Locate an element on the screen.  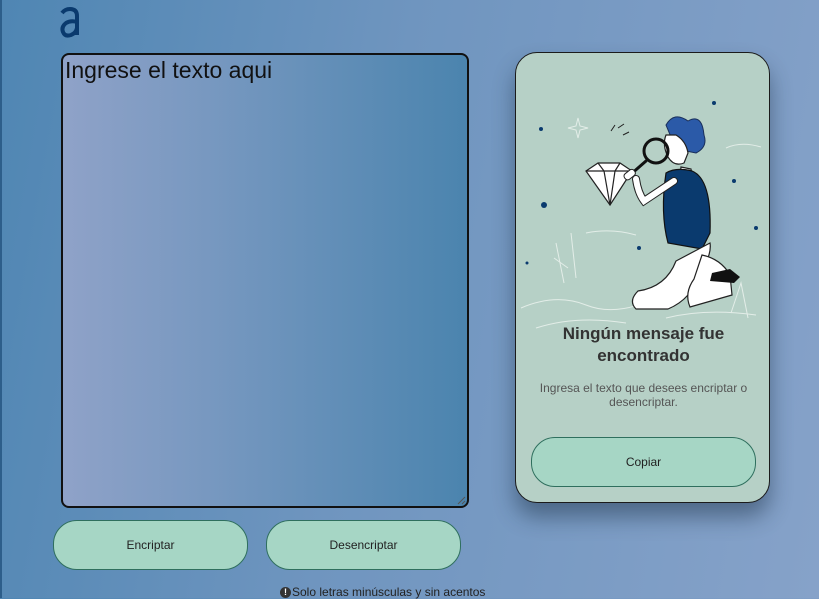
input-hint: ! Solo letras minúsculas y sin acentos is located at coordinates (382, 592).